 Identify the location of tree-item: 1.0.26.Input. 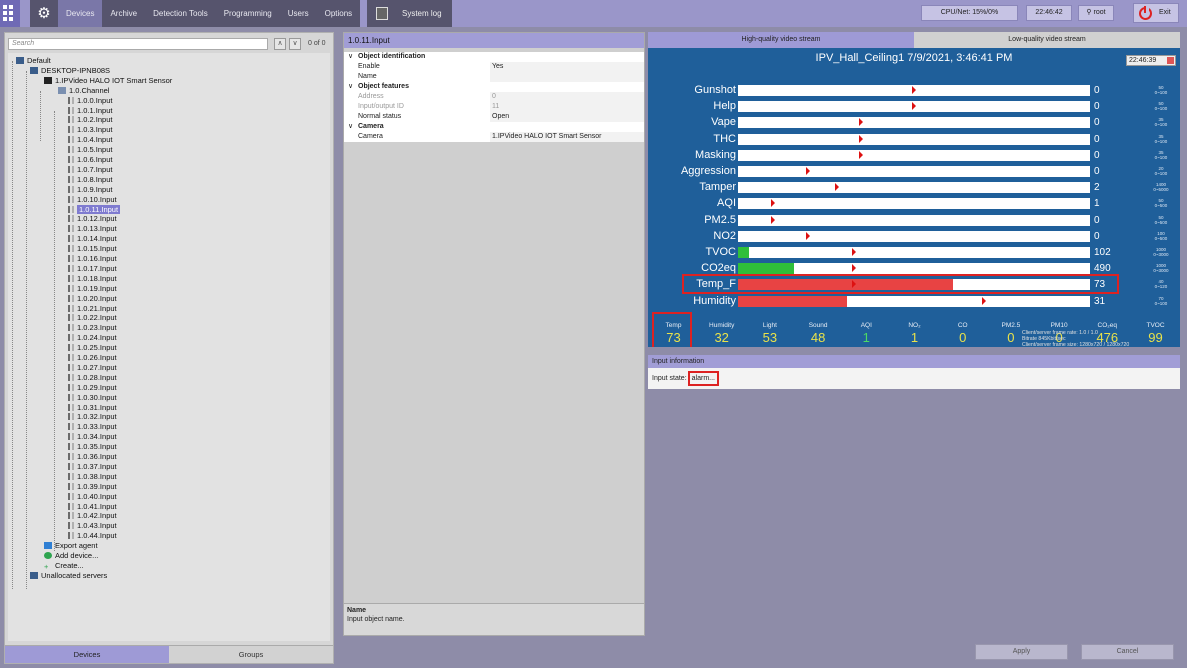
(92, 358).